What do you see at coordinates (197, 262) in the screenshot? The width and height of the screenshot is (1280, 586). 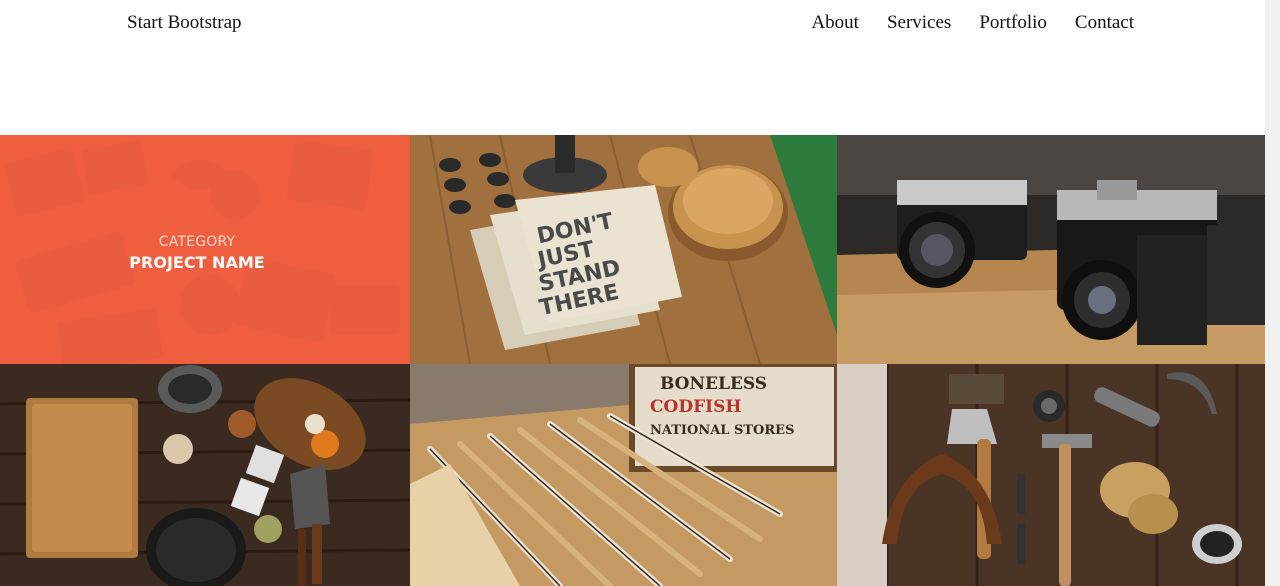 I see `project-name: Project Name` at bounding box center [197, 262].